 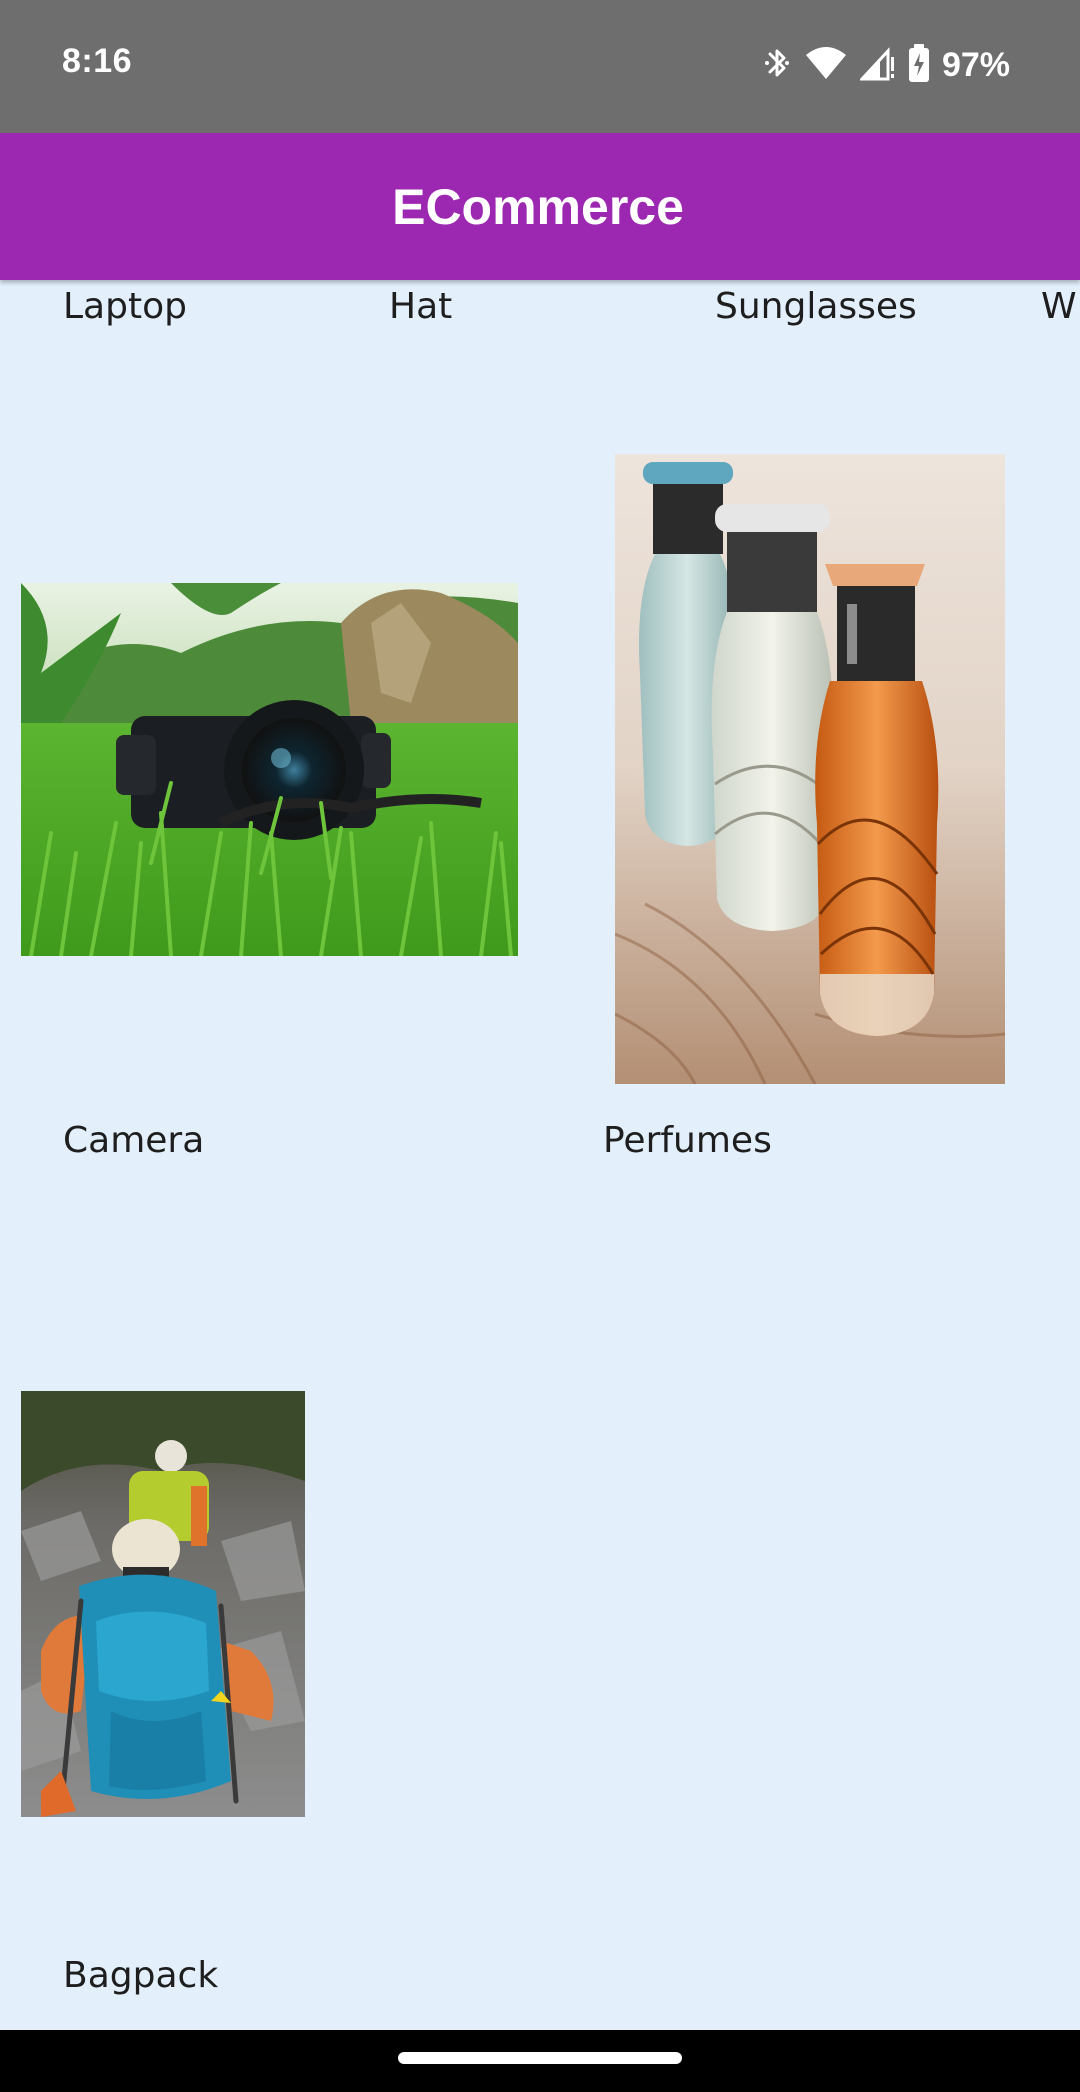 I want to click on camera-image, so click(x=269, y=769).